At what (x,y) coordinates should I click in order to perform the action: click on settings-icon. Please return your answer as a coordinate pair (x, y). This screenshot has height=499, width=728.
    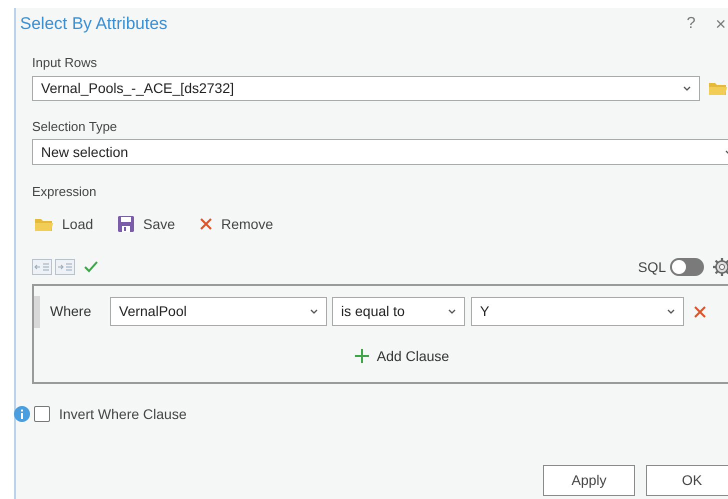
    Looking at the image, I should click on (720, 267).